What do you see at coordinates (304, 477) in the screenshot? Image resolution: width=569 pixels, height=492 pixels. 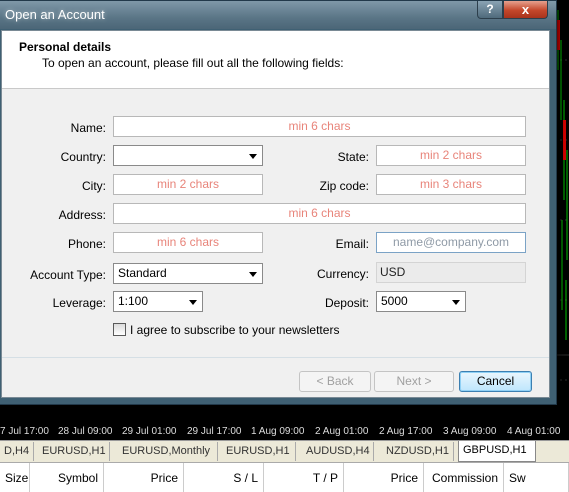 I see `column-header-tp: T / P` at bounding box center [304, 477].